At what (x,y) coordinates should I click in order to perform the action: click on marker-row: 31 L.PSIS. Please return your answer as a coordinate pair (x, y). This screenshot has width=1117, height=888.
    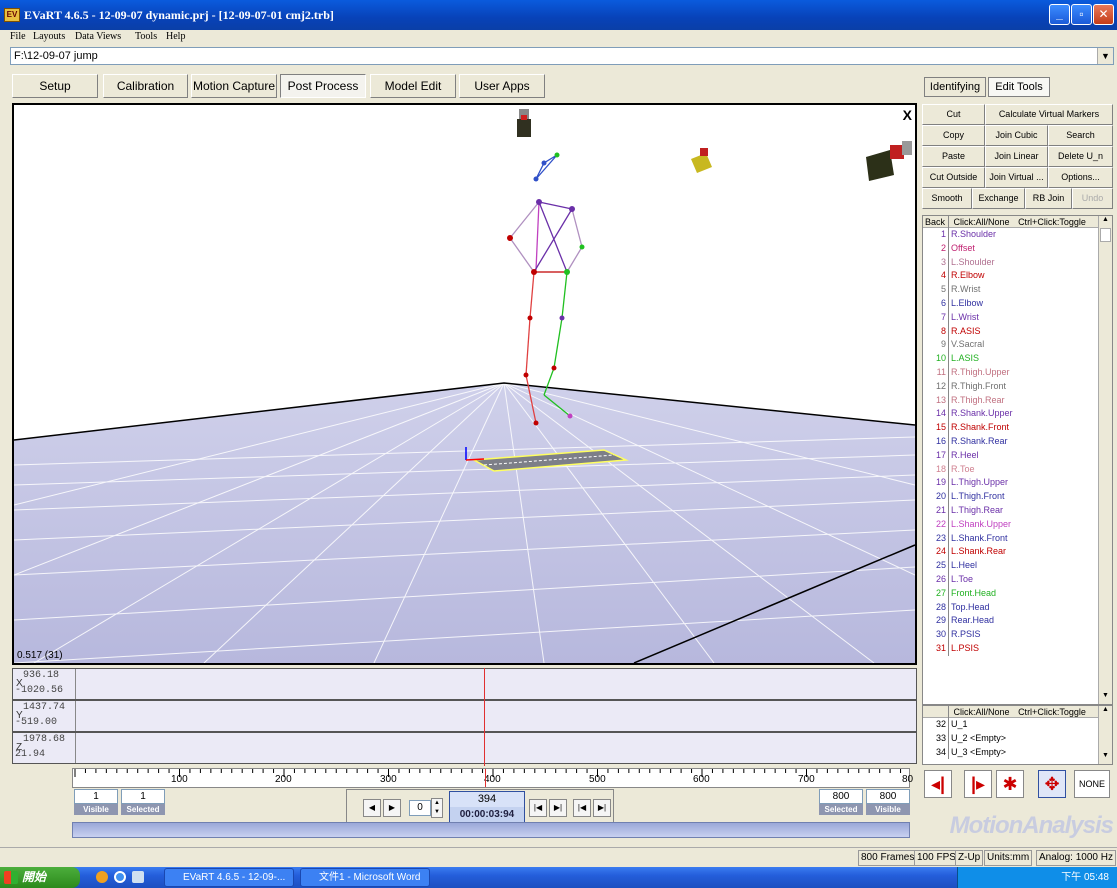
    Looking at the image, I should click on (1017, 648).